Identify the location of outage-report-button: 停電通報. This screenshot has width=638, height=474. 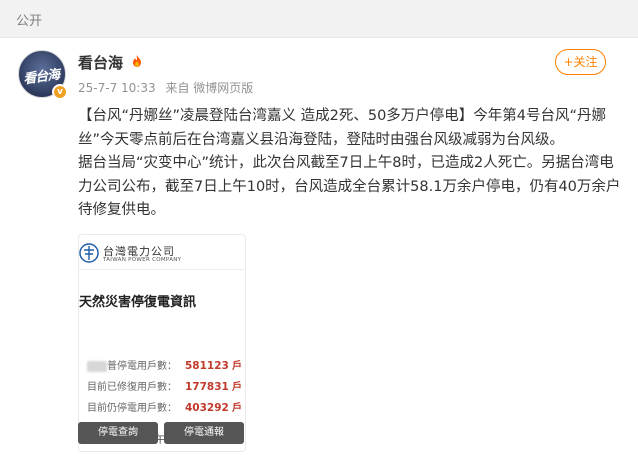
(204, 433).